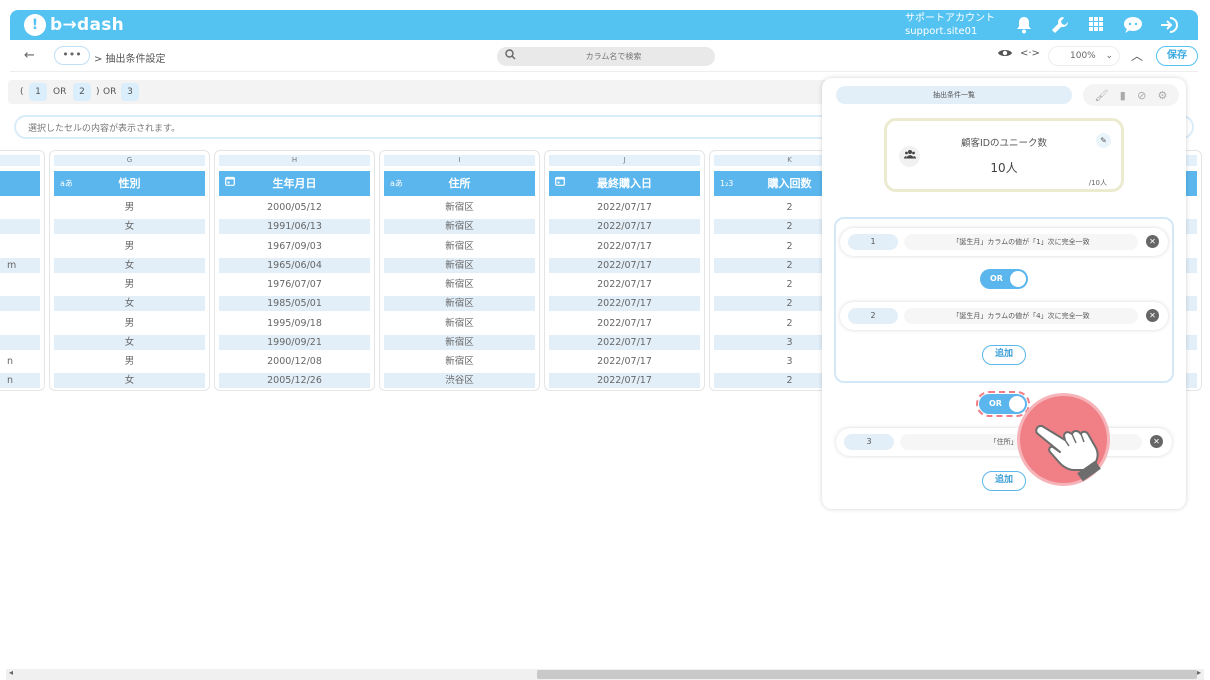 This screenshot has width=1210, height=680. What do you see at coordinates (1021, 242) in the screenshot?
I see `condition-text: 「誕生月」カラムの値が「1」次に完全一致` at bounding box center [1021, 242].